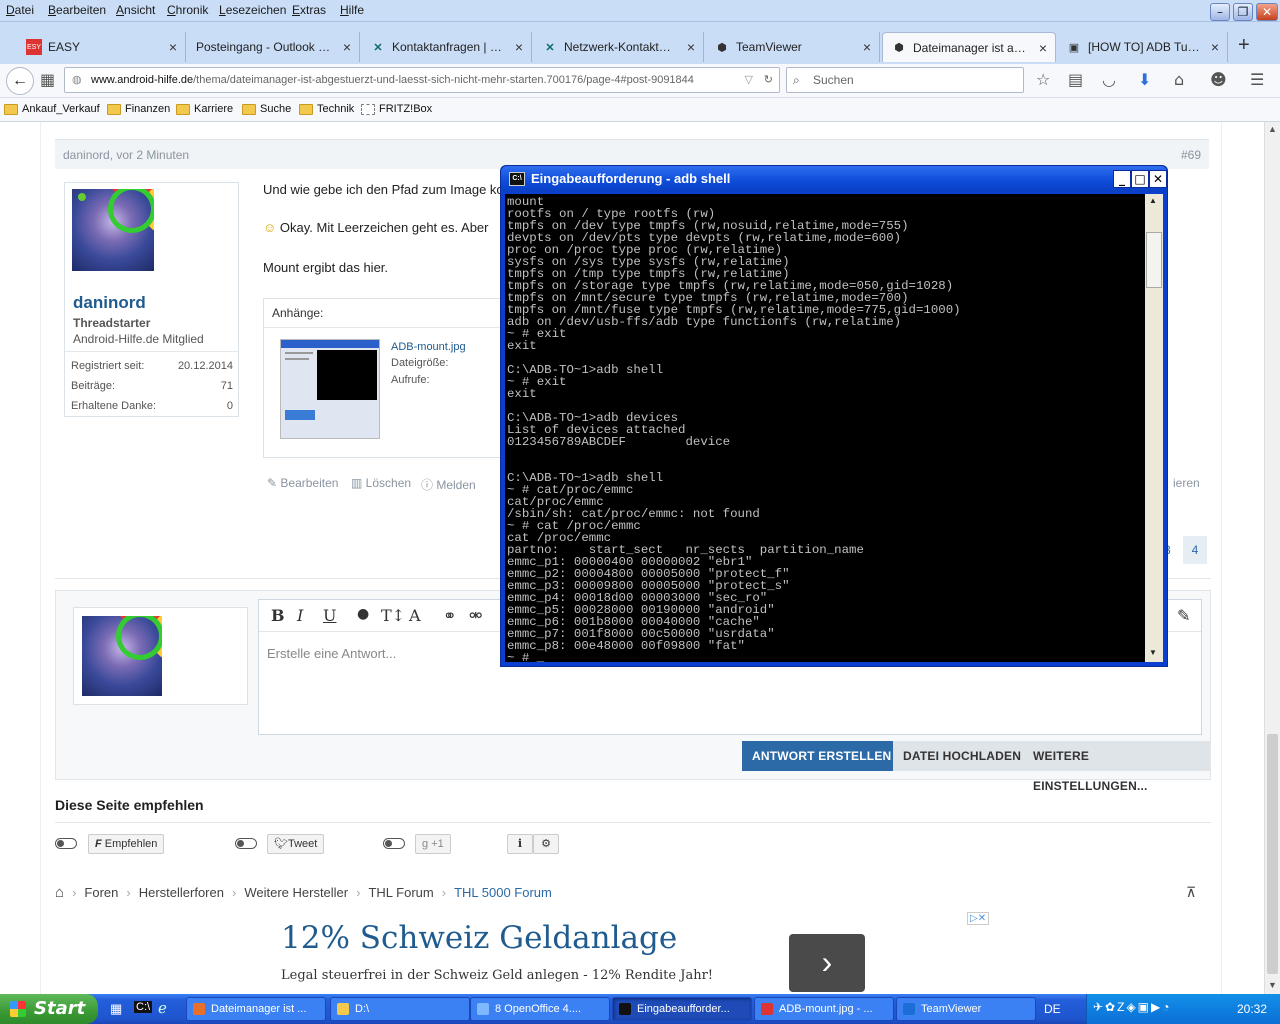  Describe the element at coordinates (966, 1009) in the screenshot. I see `taskbar-task: TeamViewer` at that location.